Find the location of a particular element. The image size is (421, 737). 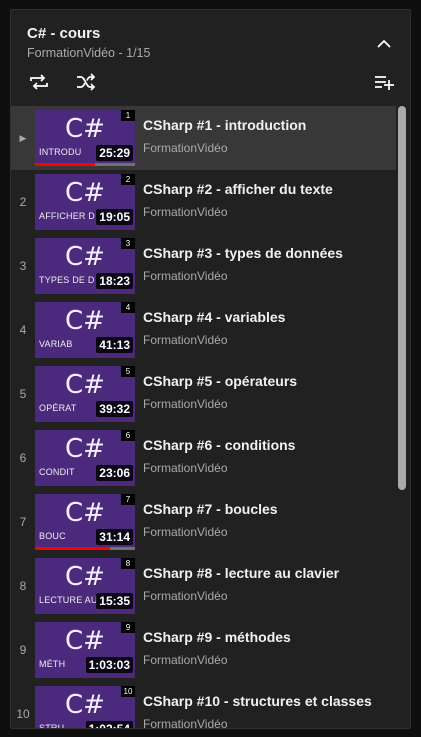

video-title: CSharp #10 - structures et classes is located at coordinates (268, 701).